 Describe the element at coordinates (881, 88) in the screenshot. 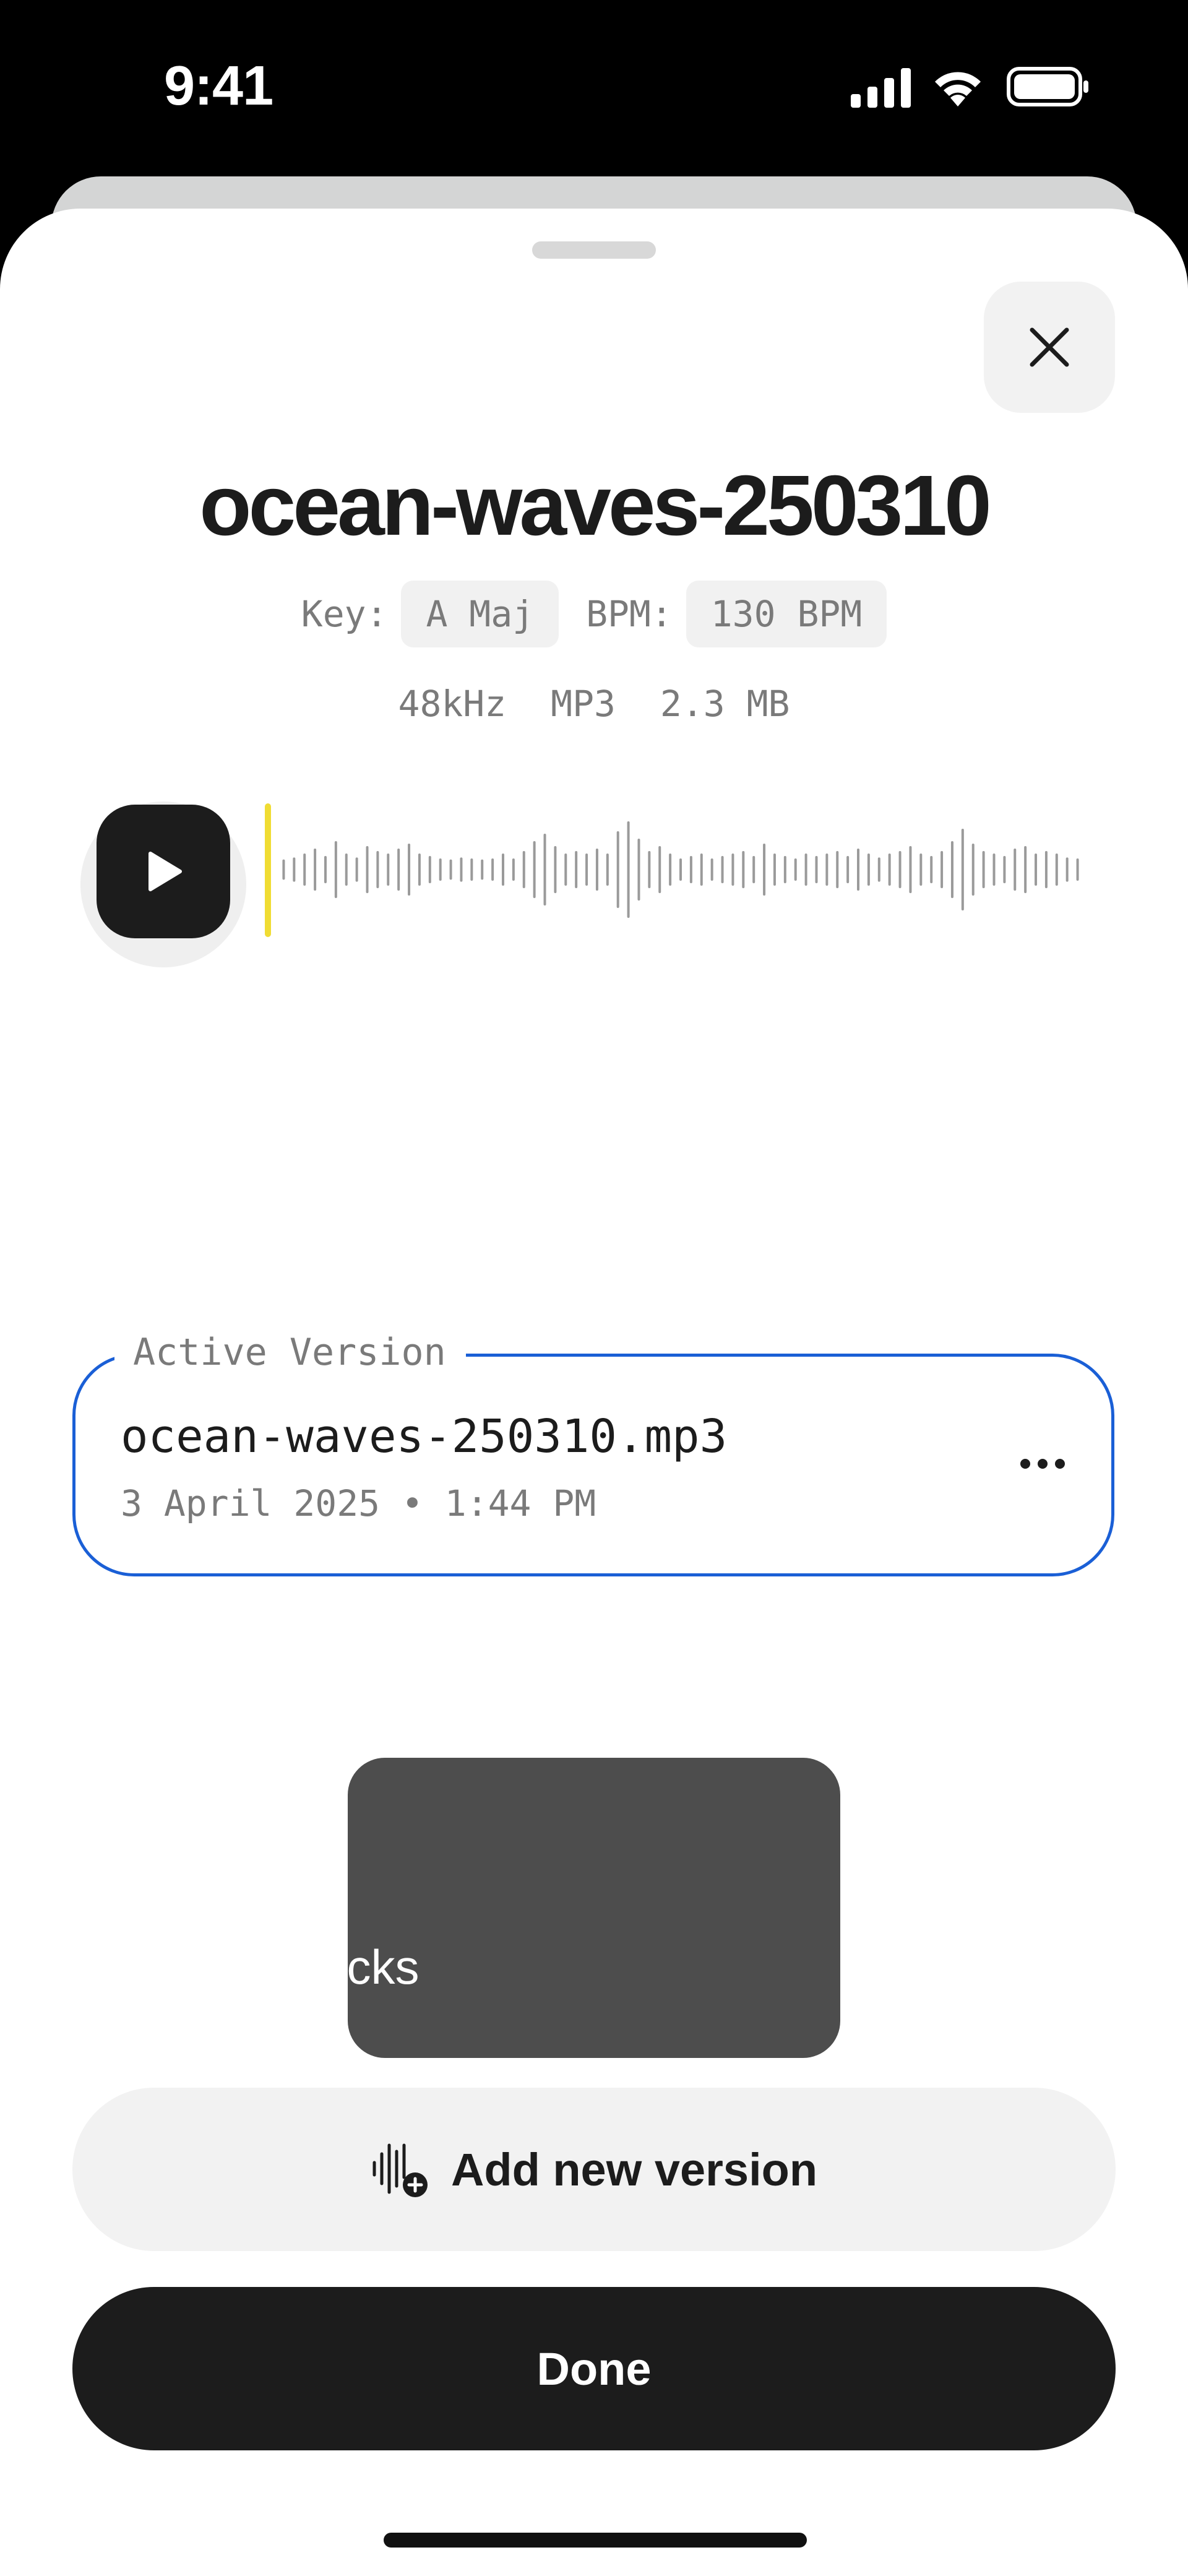

I see `cellular-signal-icon` at that location.